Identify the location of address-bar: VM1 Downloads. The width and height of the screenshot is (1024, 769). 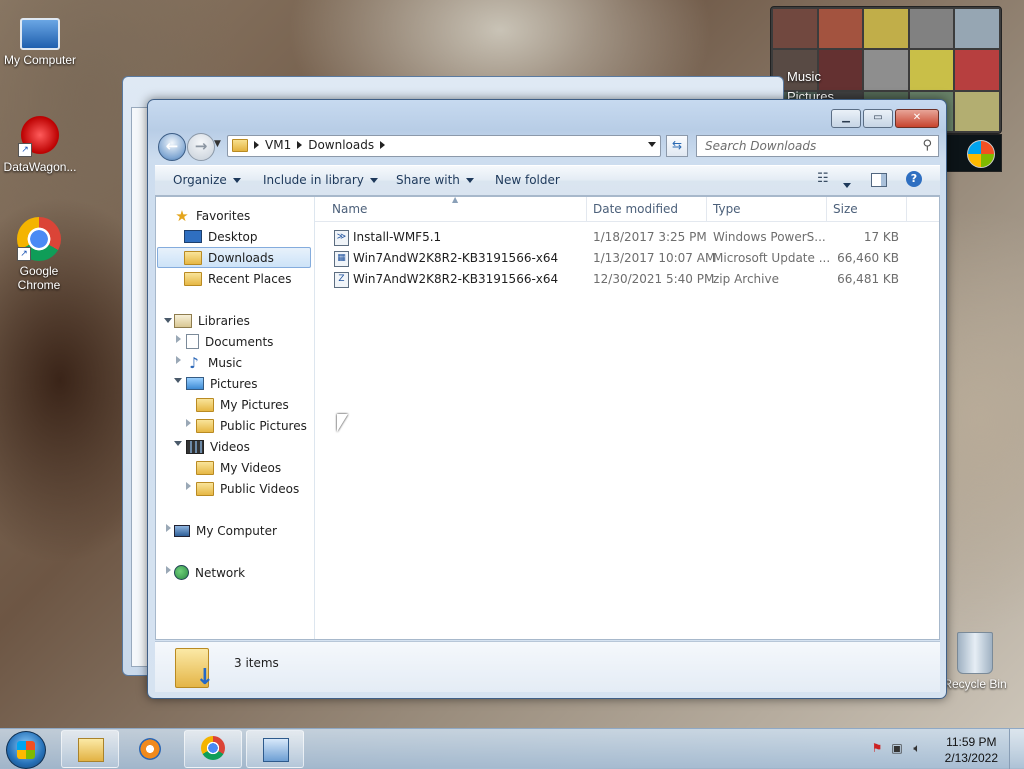
(444, 146).